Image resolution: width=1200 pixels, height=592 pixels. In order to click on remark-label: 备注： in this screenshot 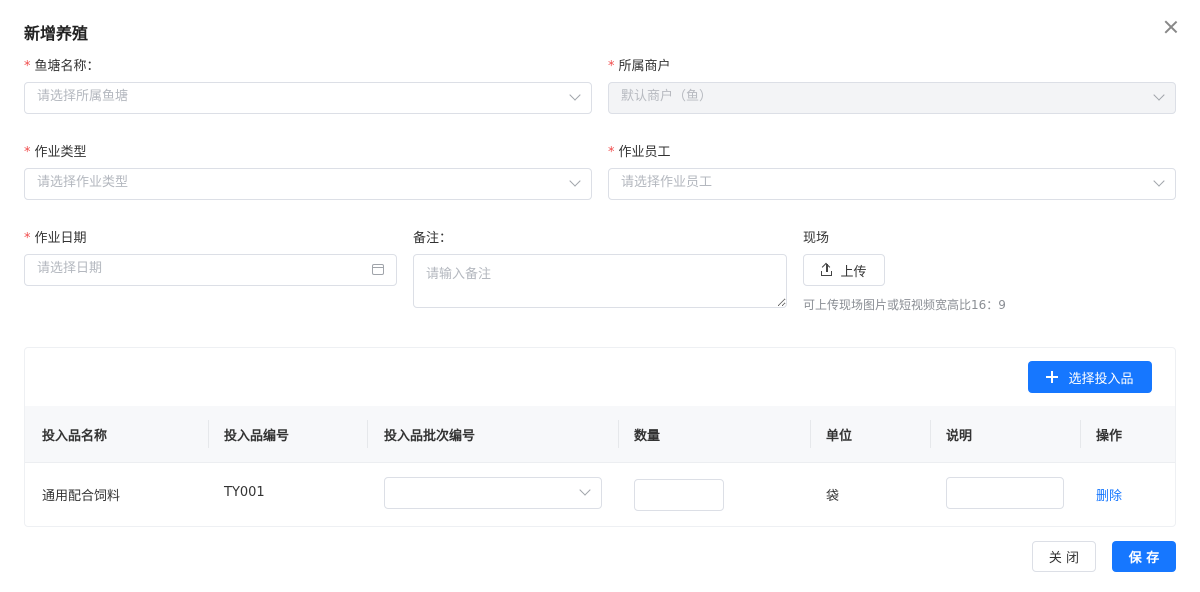, I will do `click(433, 238)`.